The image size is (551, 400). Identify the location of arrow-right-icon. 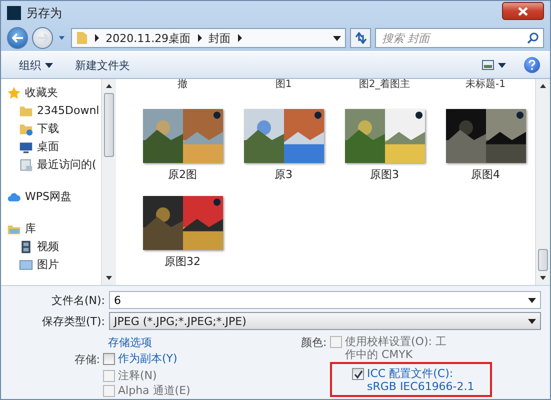
(42, 38).